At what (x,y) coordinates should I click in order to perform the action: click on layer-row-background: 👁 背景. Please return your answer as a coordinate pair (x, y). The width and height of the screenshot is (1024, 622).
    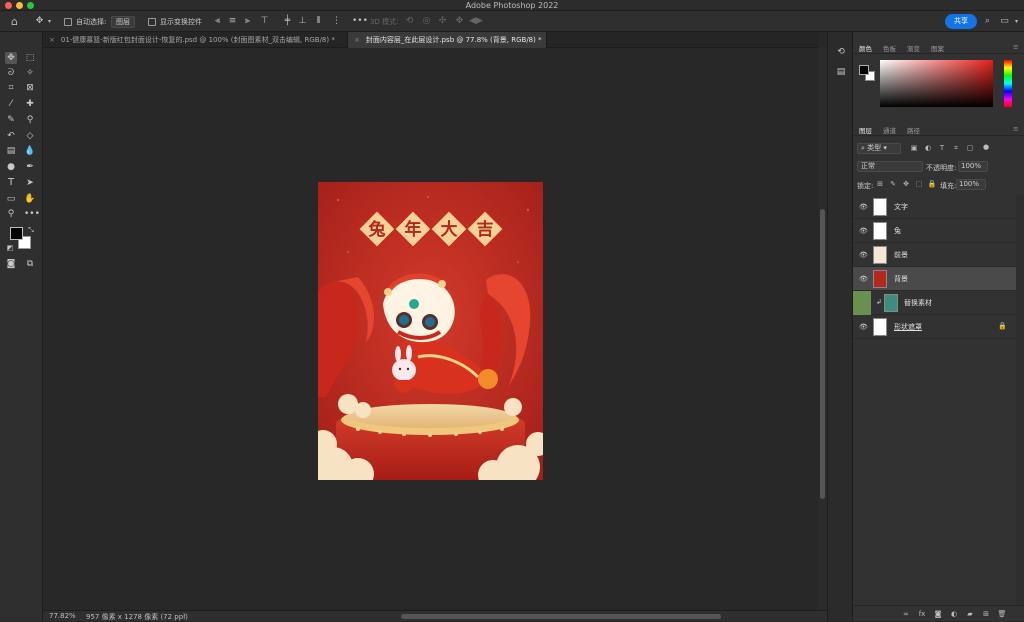
    Looking at the image, I should click on (934, 279).